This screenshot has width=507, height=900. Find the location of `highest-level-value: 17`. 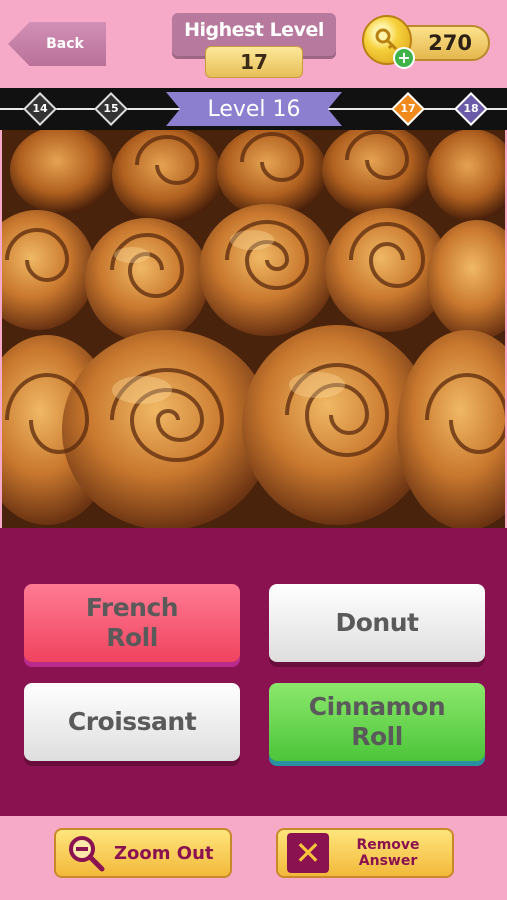

highest-level-value: 17 is located at coordinates (254, 62).